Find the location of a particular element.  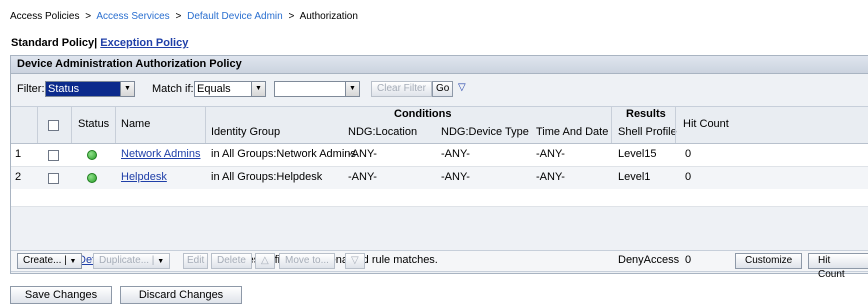

match-if-label: Match if: is located at coordinates (173, 89).